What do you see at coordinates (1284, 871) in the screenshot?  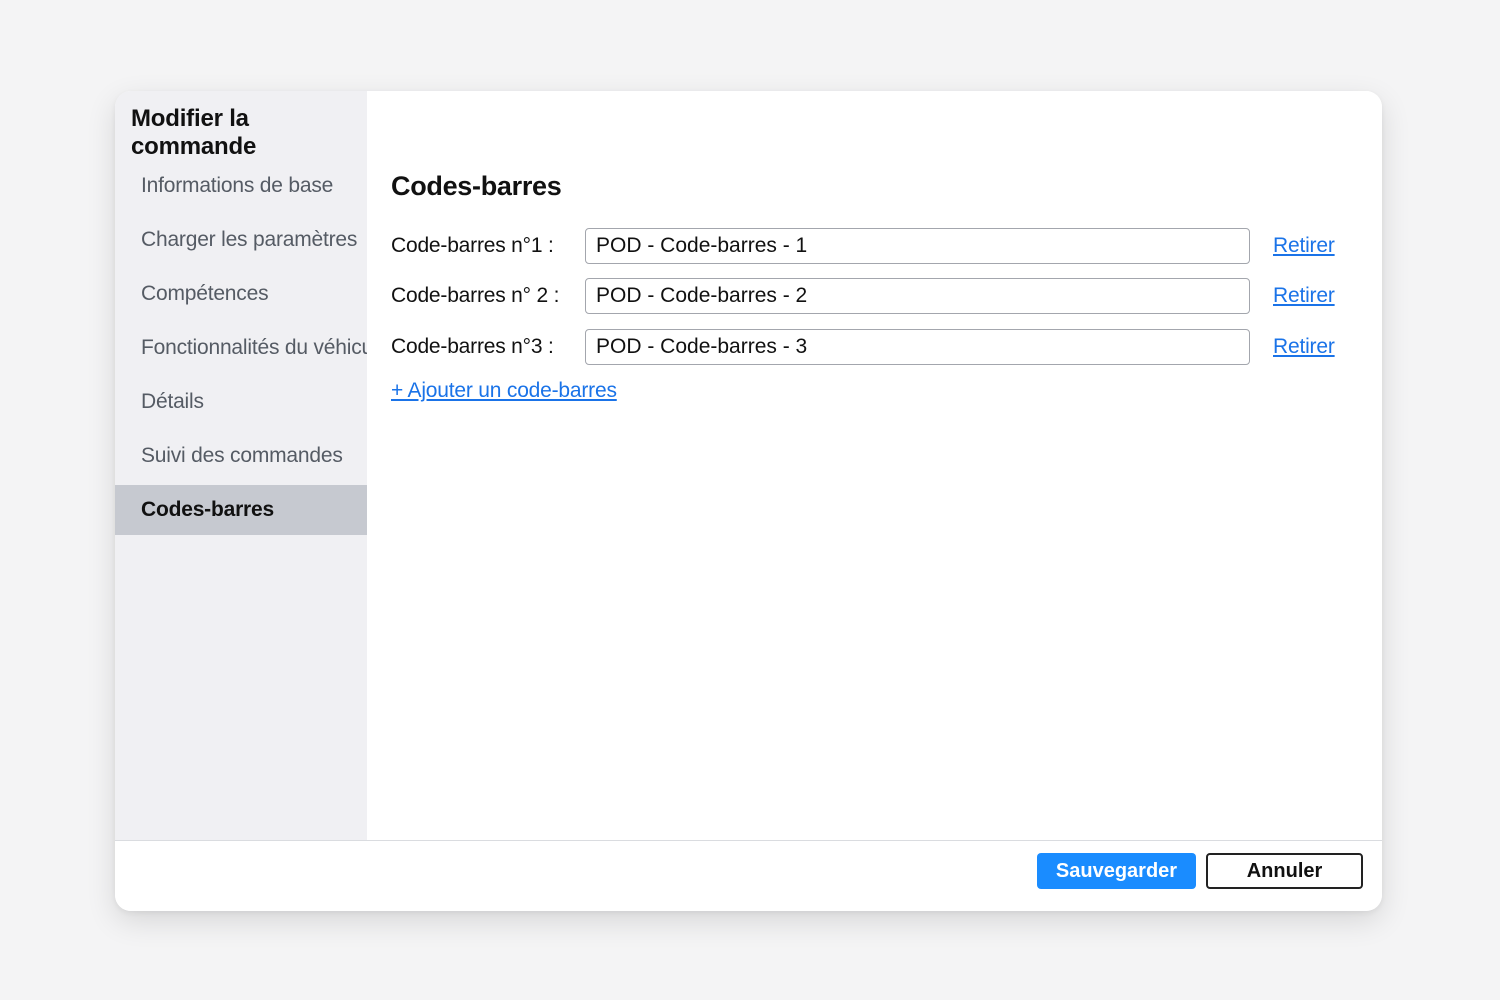 I see `cancel-button: Annuler` at bounding box center [1284, 871].